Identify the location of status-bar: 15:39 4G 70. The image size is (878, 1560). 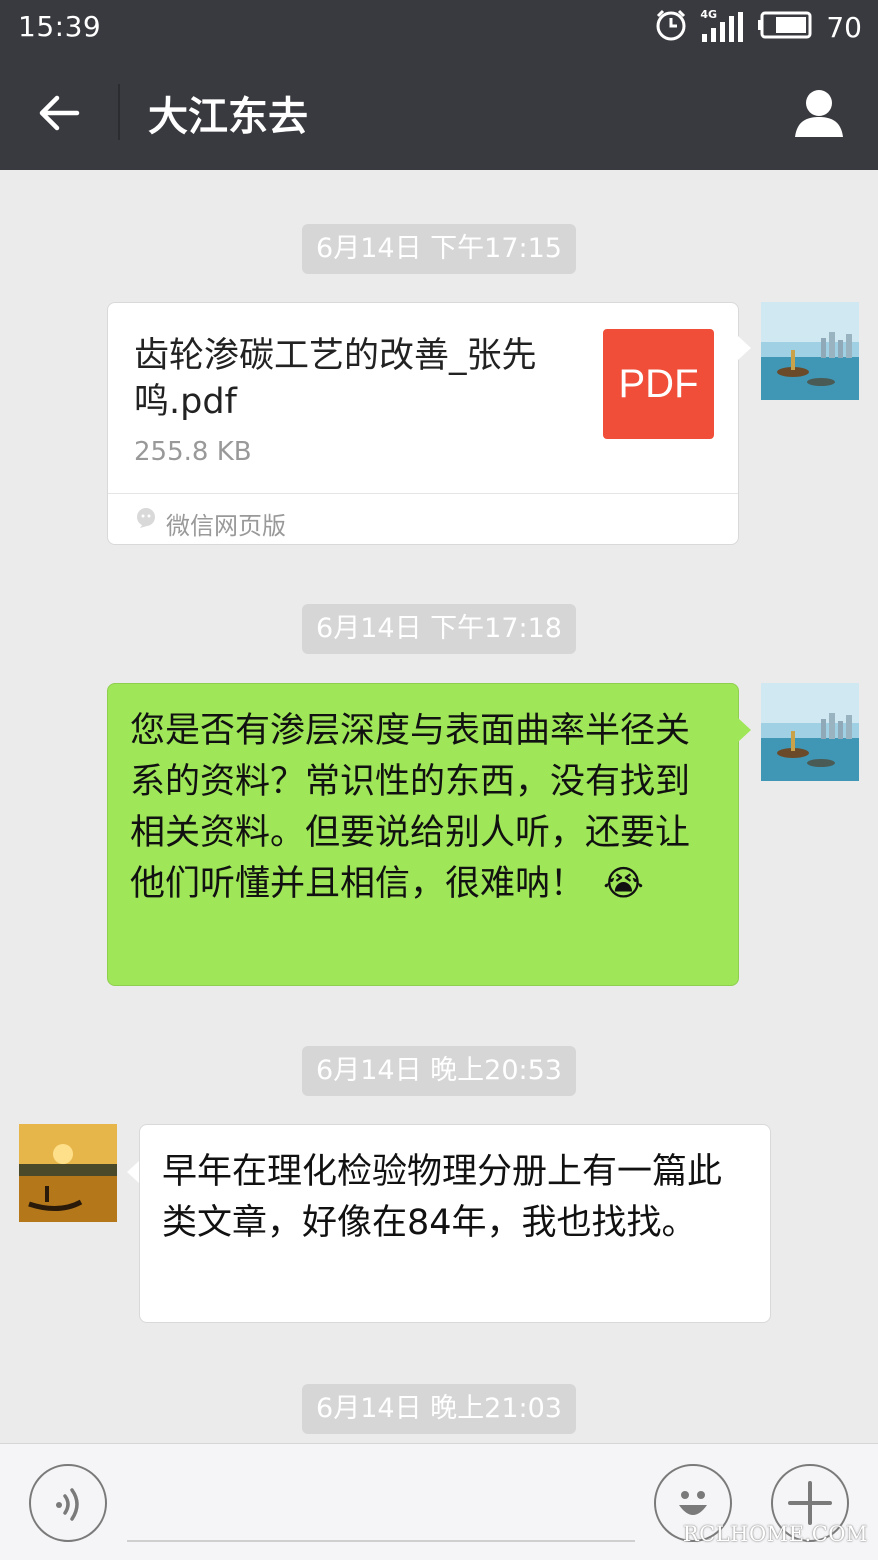
(439, 27).